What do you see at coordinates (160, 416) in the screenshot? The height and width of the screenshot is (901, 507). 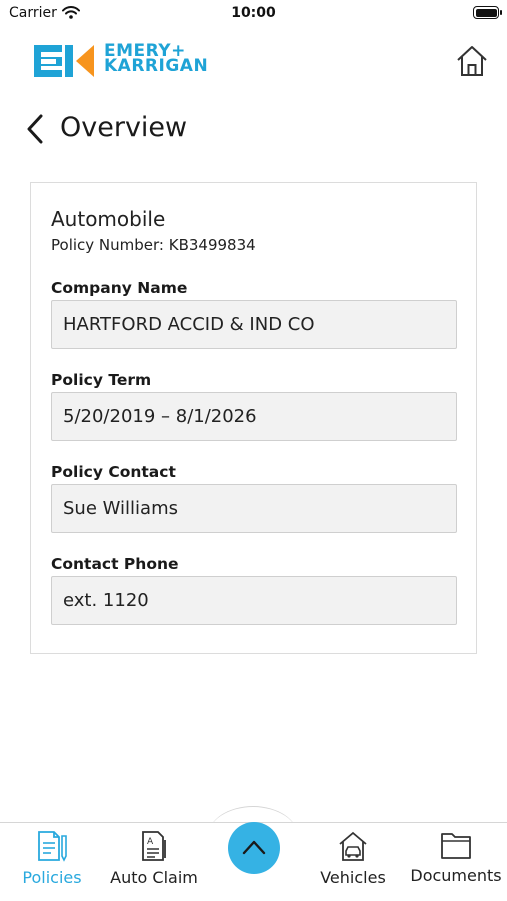 I see `policy-term-value: 5/20/2019 – 8/1/2026` at bounding box center [160, 416].